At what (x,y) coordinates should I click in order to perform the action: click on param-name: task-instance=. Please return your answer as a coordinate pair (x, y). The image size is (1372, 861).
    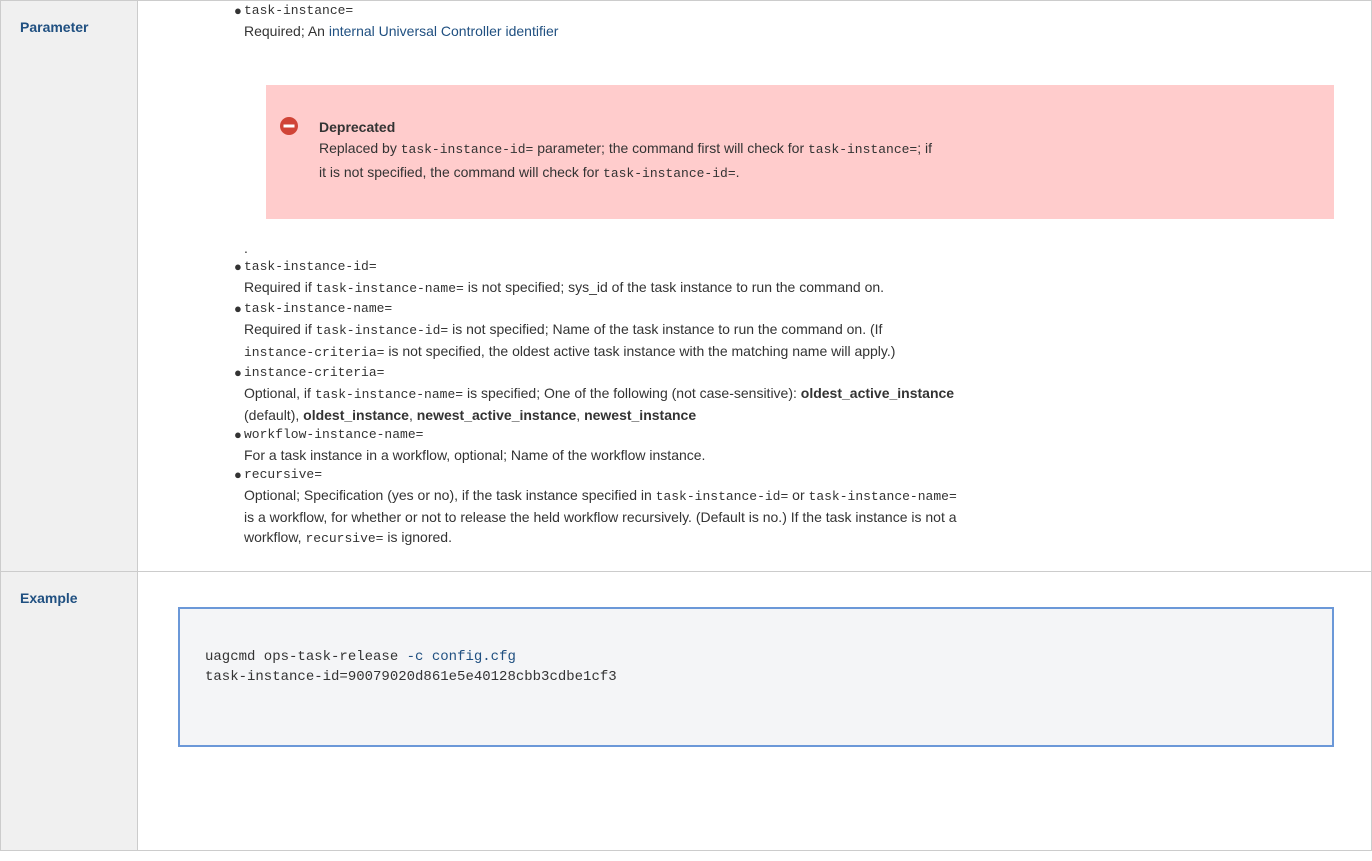
    Looking at the image, I should click on (299, 10).